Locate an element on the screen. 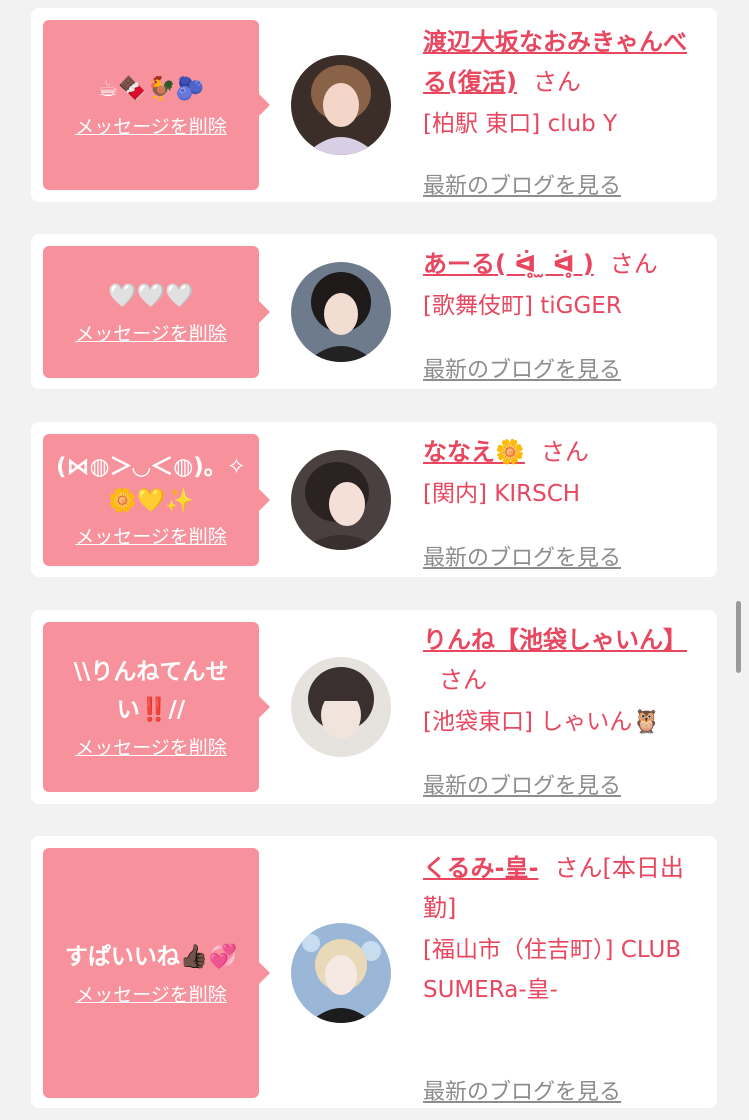  cast-info: あーる( ᐛ̥ ̫ ᐛ̥ ) さん [歌舞伎町] tiGGER 最新のブログを見る is located at coordinates (563, 313).